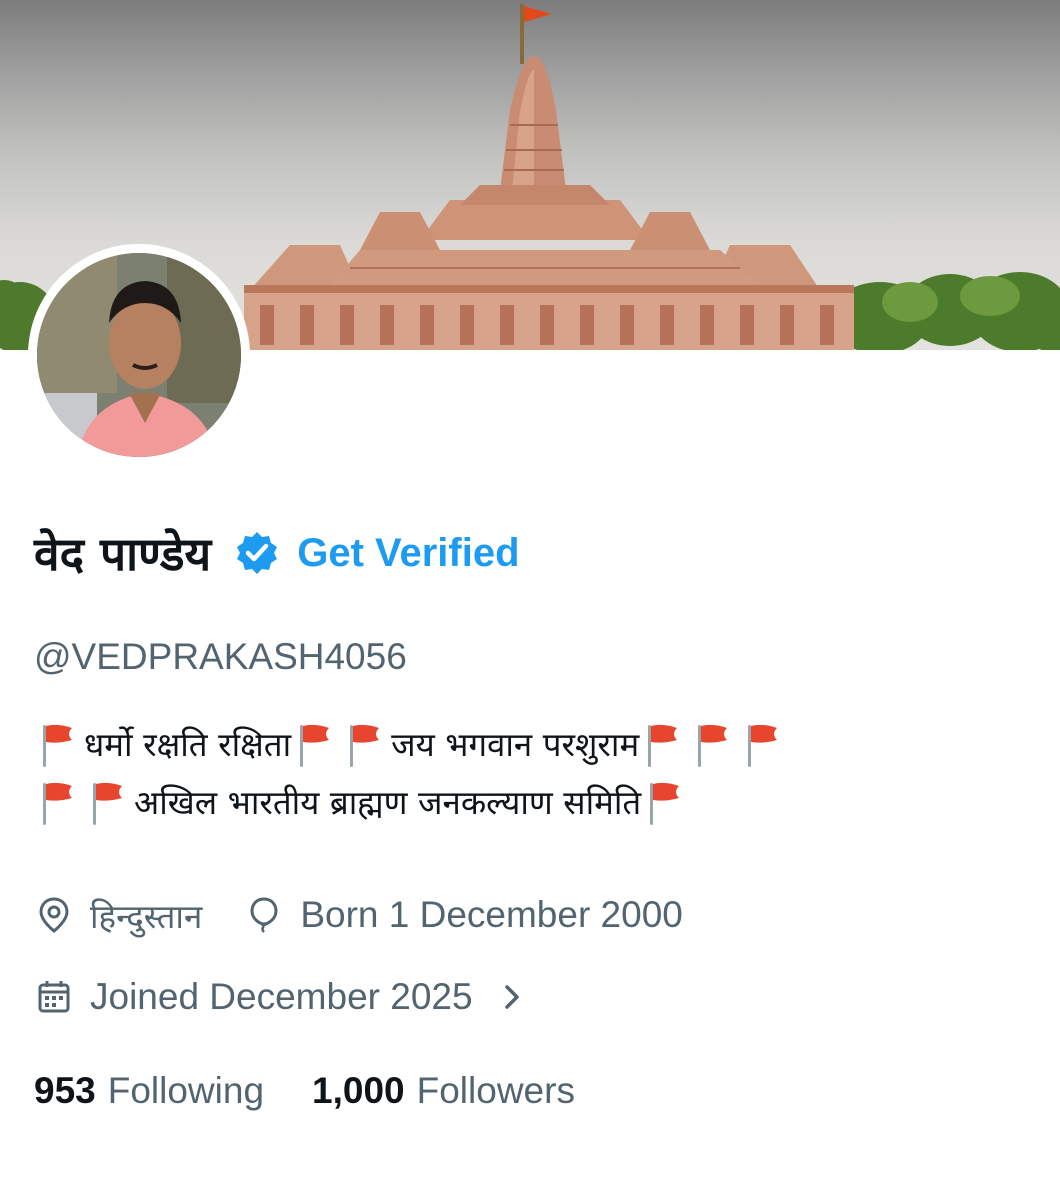 This screenshot has height=1200, width=1060. Describe the element at coordinates (264, 915) in the screenshot. I see `balloon-icon` at that location.